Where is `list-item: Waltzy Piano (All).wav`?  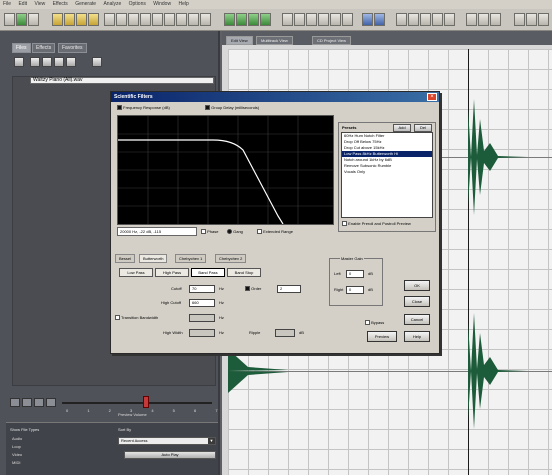 list-item: Waltzy Piano (All).wav is located at coordinates (122, 80).